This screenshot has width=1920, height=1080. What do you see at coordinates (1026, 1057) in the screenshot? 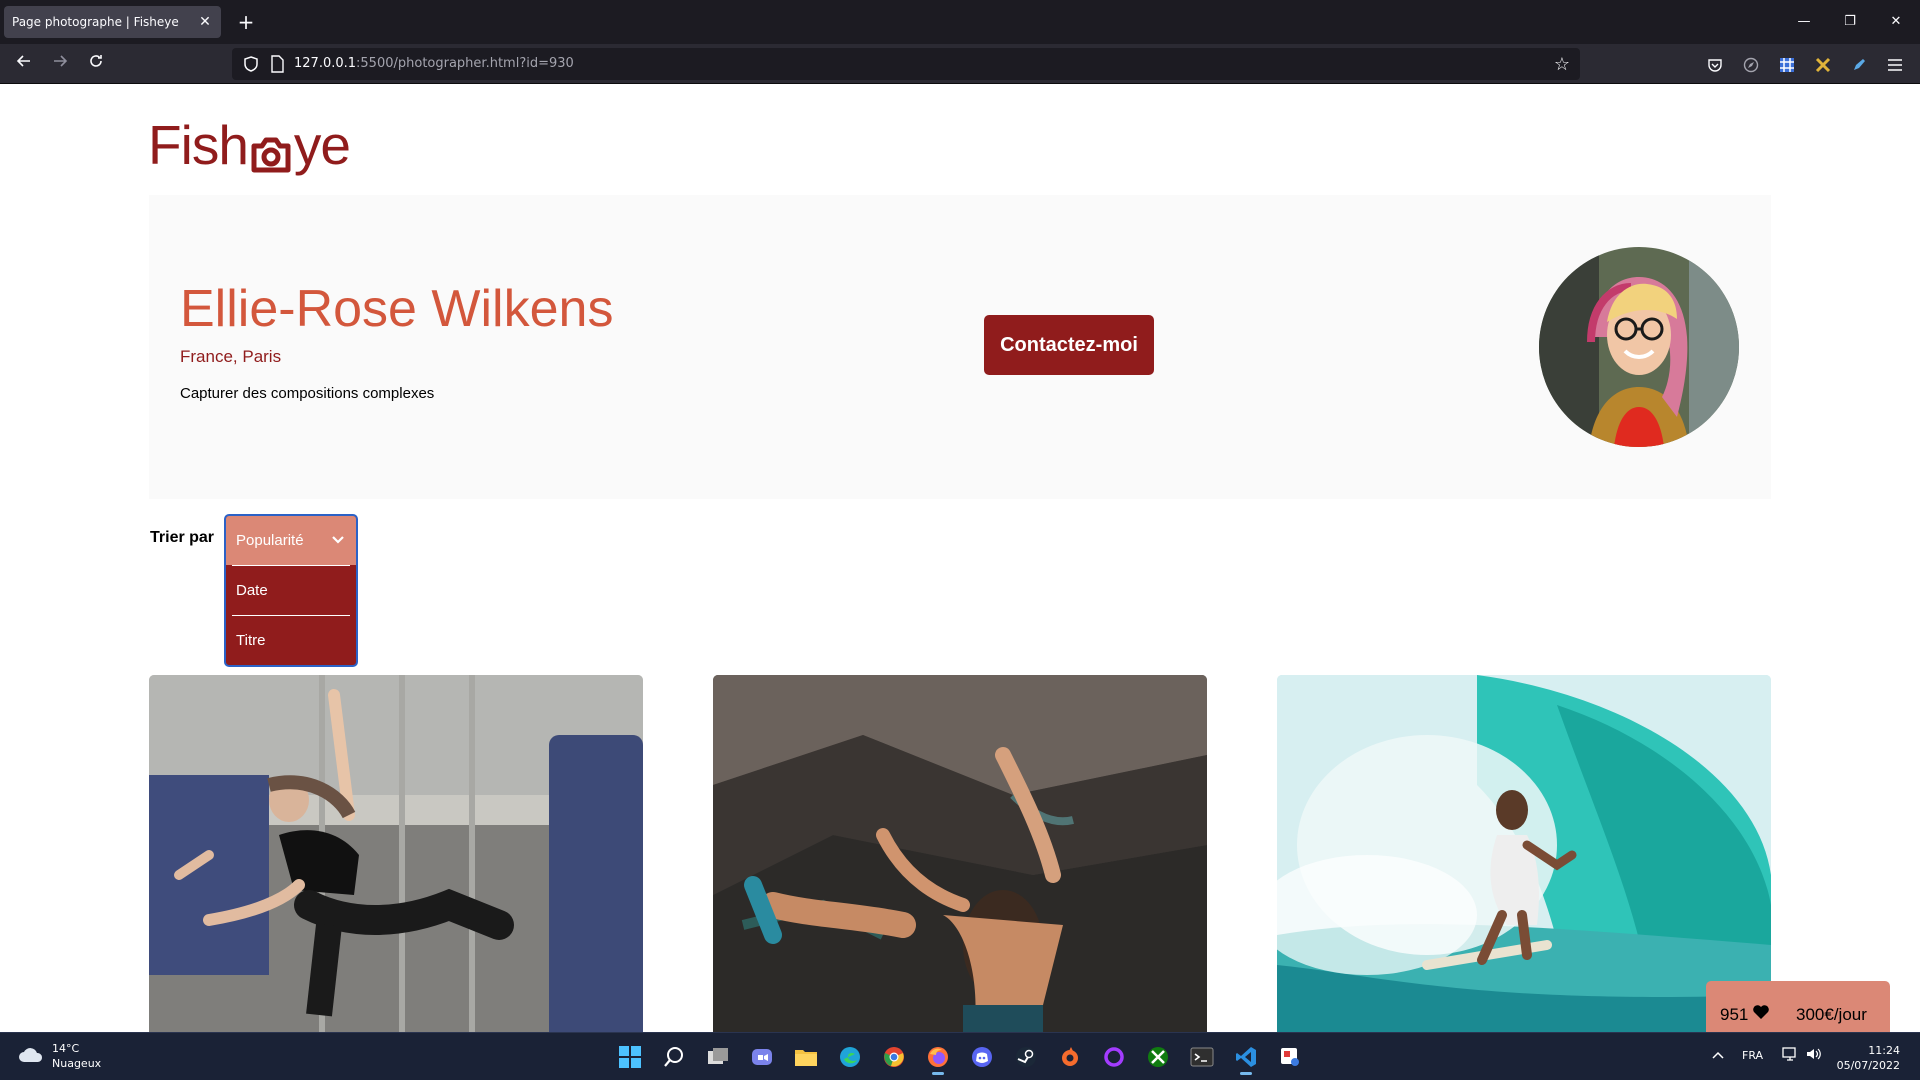
I see `steam-icon` at bounding box center [1026, 1057].